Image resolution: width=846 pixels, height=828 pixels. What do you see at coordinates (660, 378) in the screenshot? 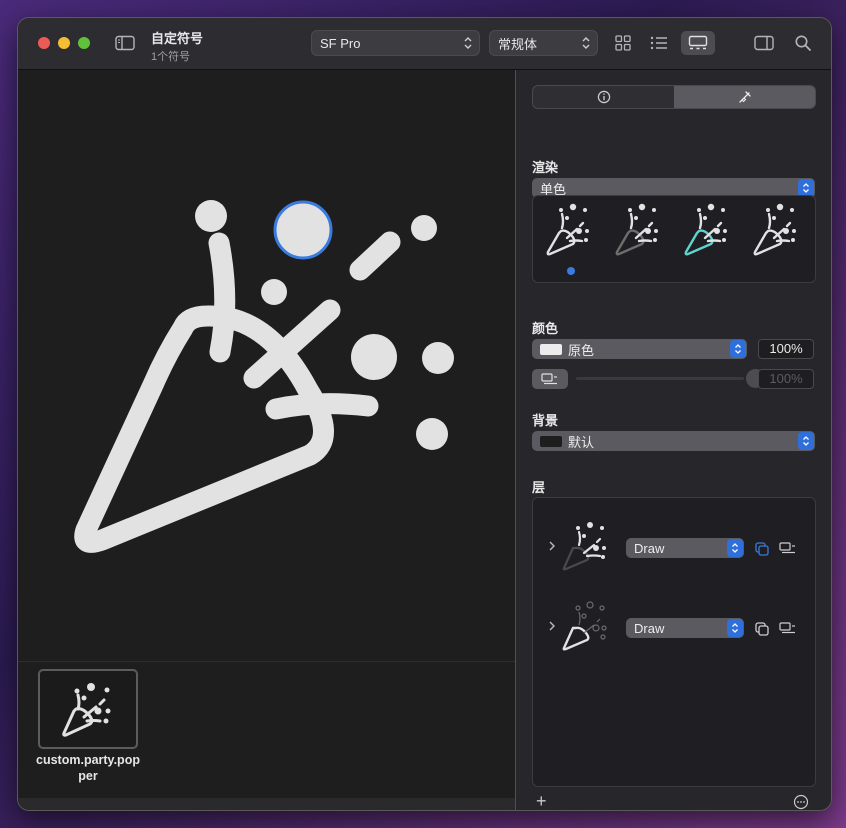
I see `opacity-slider-track` at bounding box center [660, 378].